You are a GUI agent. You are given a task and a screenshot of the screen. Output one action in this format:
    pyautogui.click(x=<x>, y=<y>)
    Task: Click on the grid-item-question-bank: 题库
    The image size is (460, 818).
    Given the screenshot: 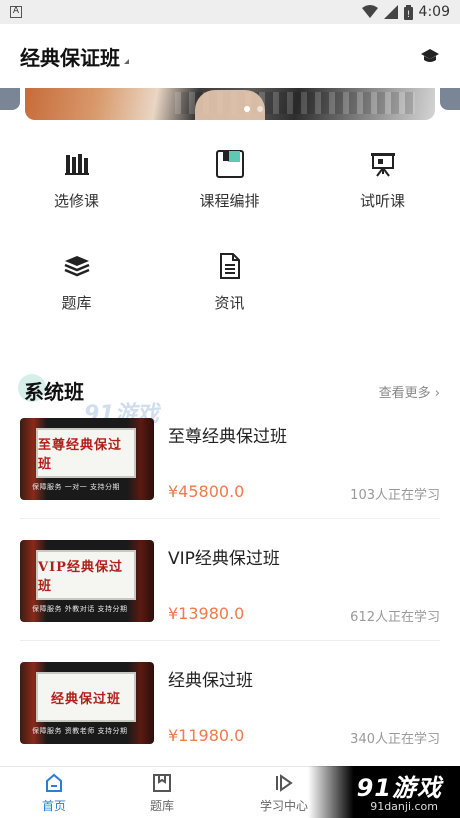 What is the action you would take?
    pyautogui.click(x=76, y=281)
    